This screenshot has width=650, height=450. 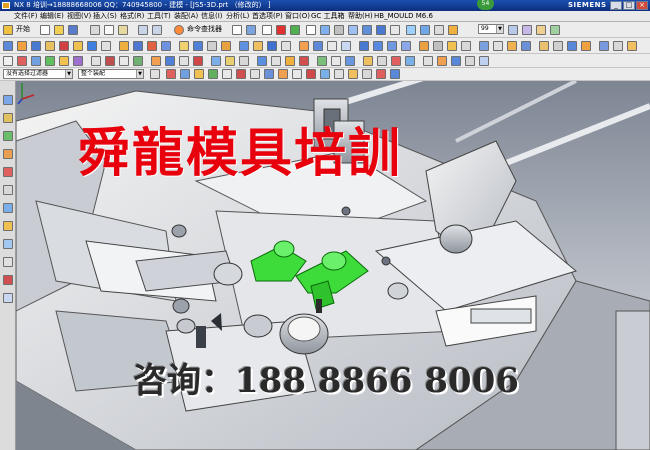 I want to click on sphere-icon, so click(x=406, y=46).